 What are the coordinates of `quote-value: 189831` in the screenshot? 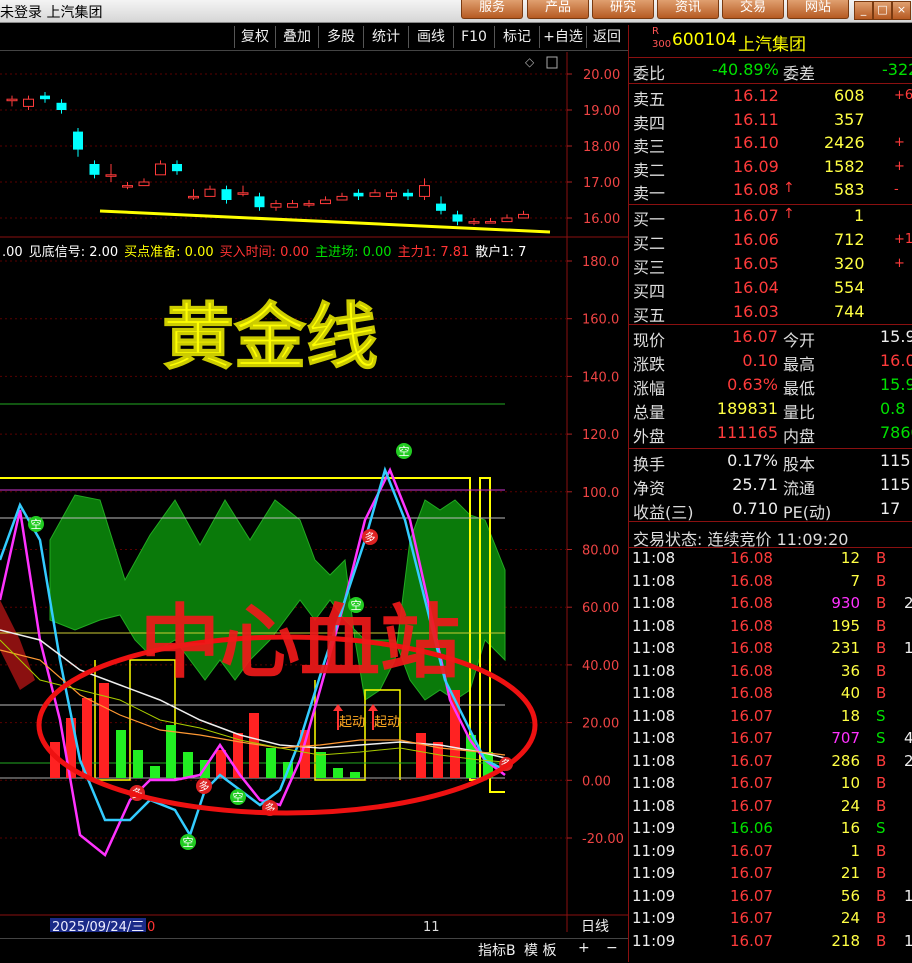 It's located at (747, 408).